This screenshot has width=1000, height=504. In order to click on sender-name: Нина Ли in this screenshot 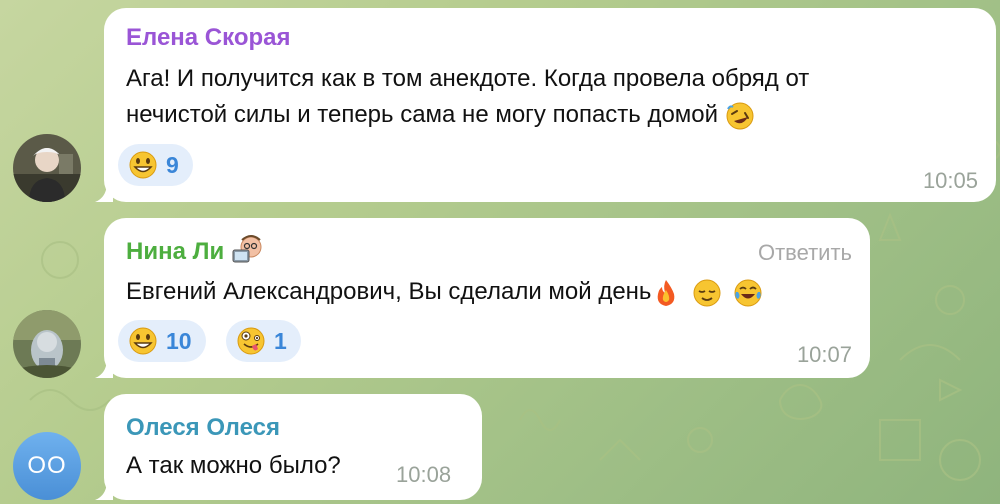, I will do `click(194, 250)`.